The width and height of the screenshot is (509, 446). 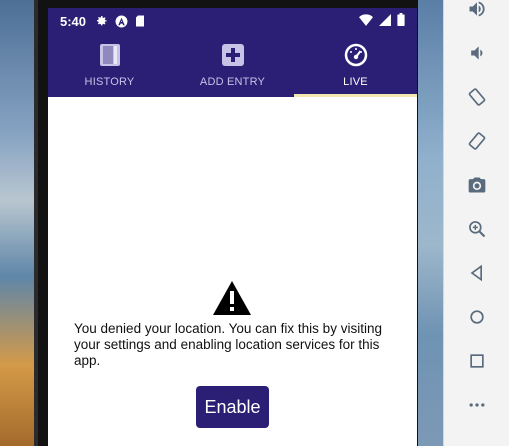 I want to click on wifi-icon, so click(x=366, y=21).